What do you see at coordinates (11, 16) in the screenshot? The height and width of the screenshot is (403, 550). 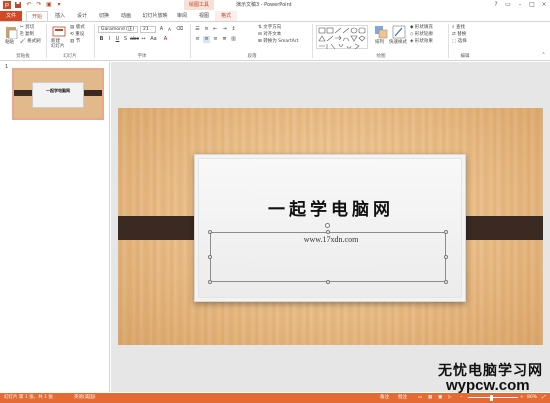 I see `tab-file: 文件` at bounding box center [11, 16].